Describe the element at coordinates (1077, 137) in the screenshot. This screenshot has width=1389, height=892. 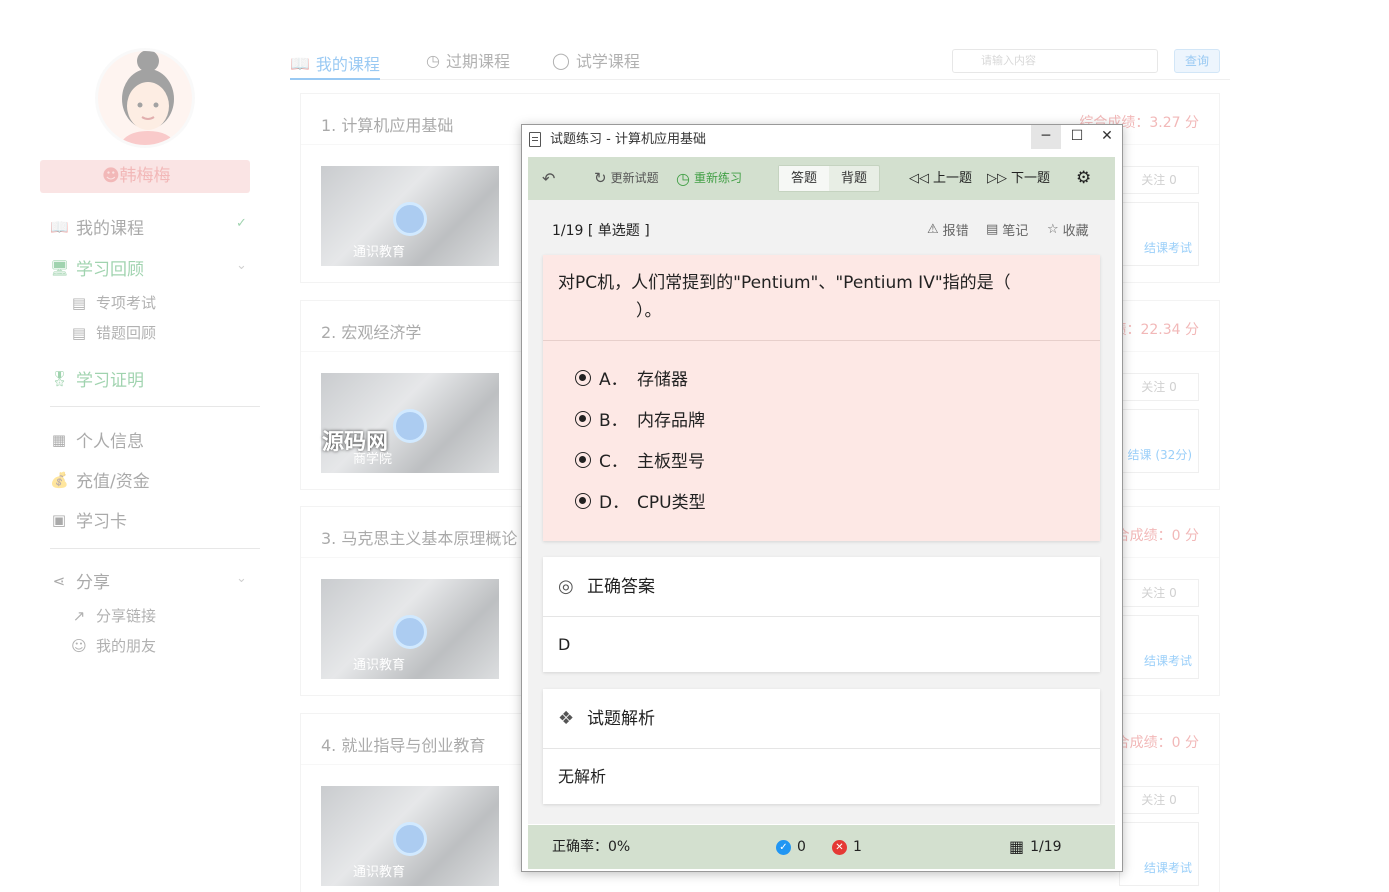
I see `maximize-button: ☐` at that location.